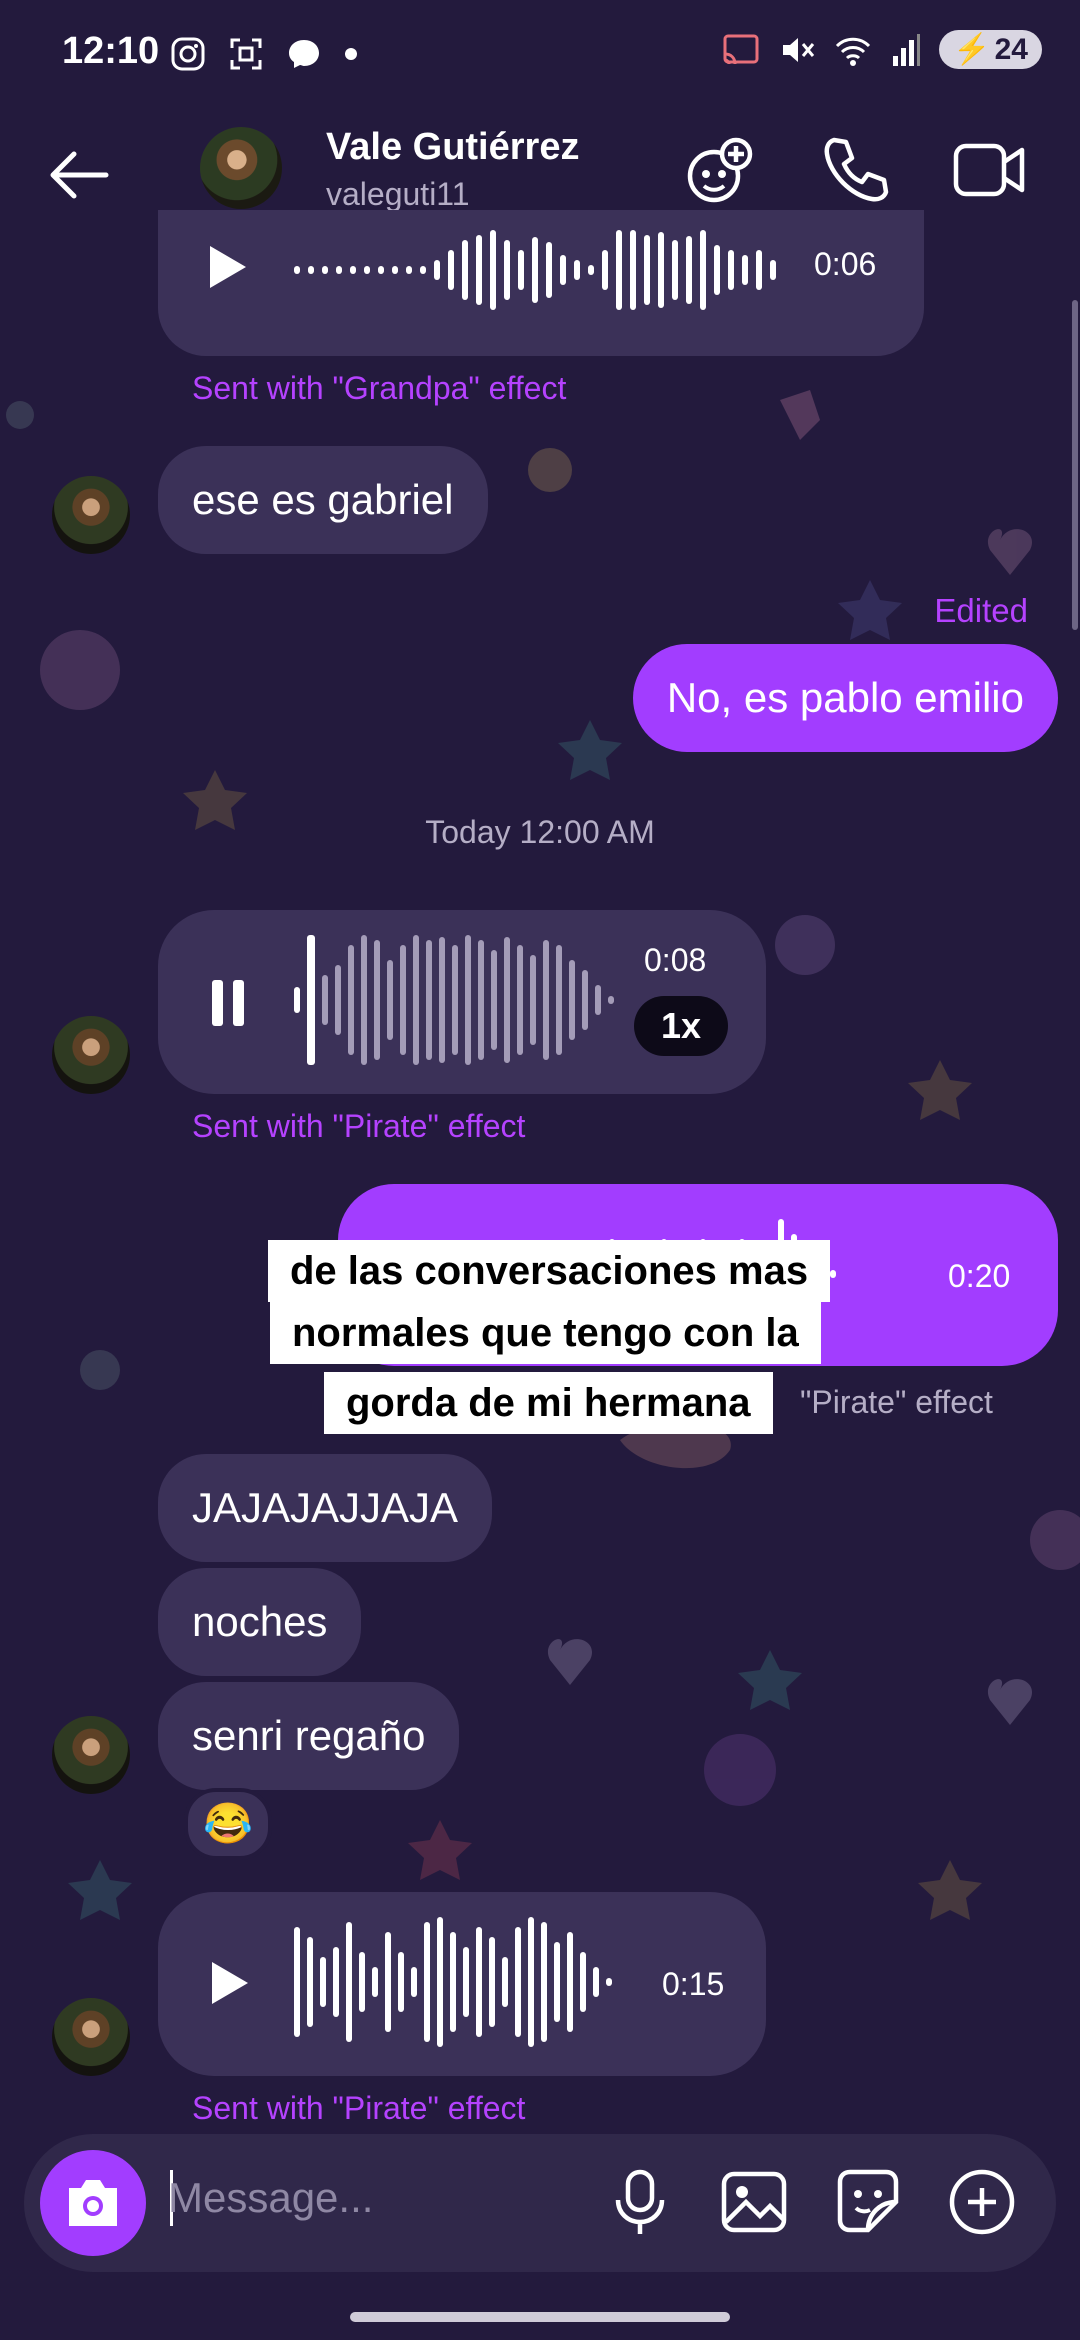 Image resolution: width=1080 pixels, height=2340 pixels. I want to click on mute-icon, so click(799, 49).